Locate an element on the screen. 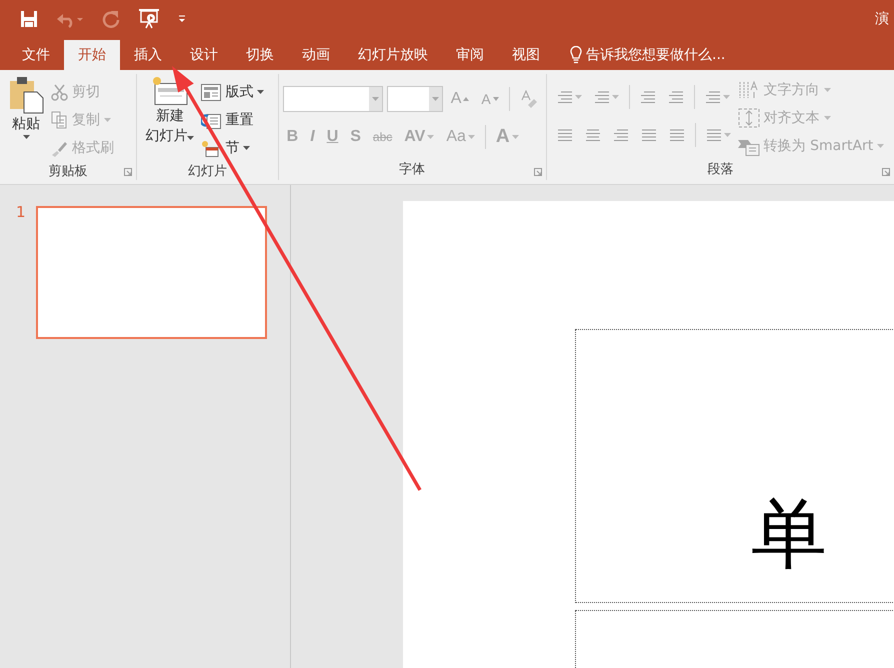  ribbon-tab: 动画 is located at coordinates (316, 55).